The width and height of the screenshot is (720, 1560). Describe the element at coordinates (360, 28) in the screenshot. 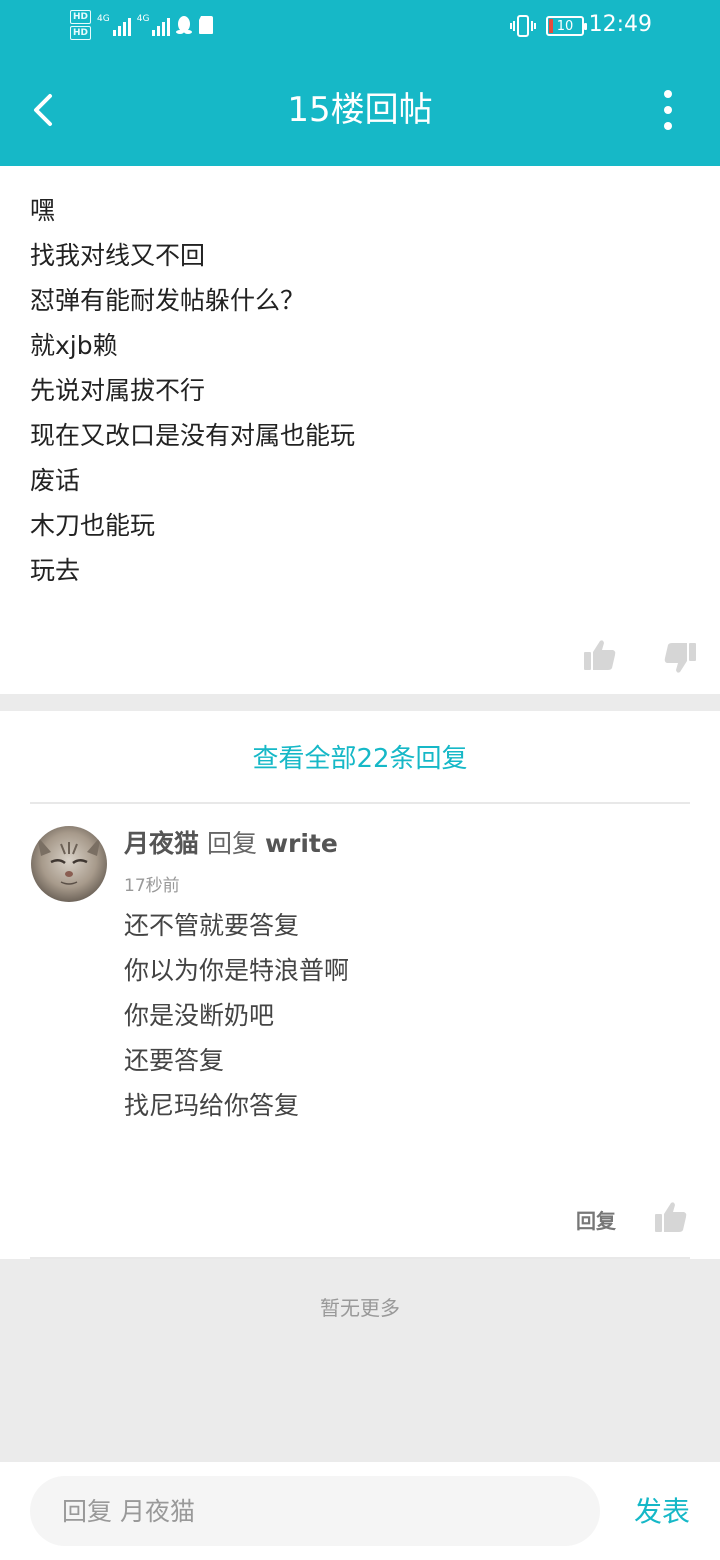

I see `status-bar: HD HD 4G 4G 10 12:49` at that location.